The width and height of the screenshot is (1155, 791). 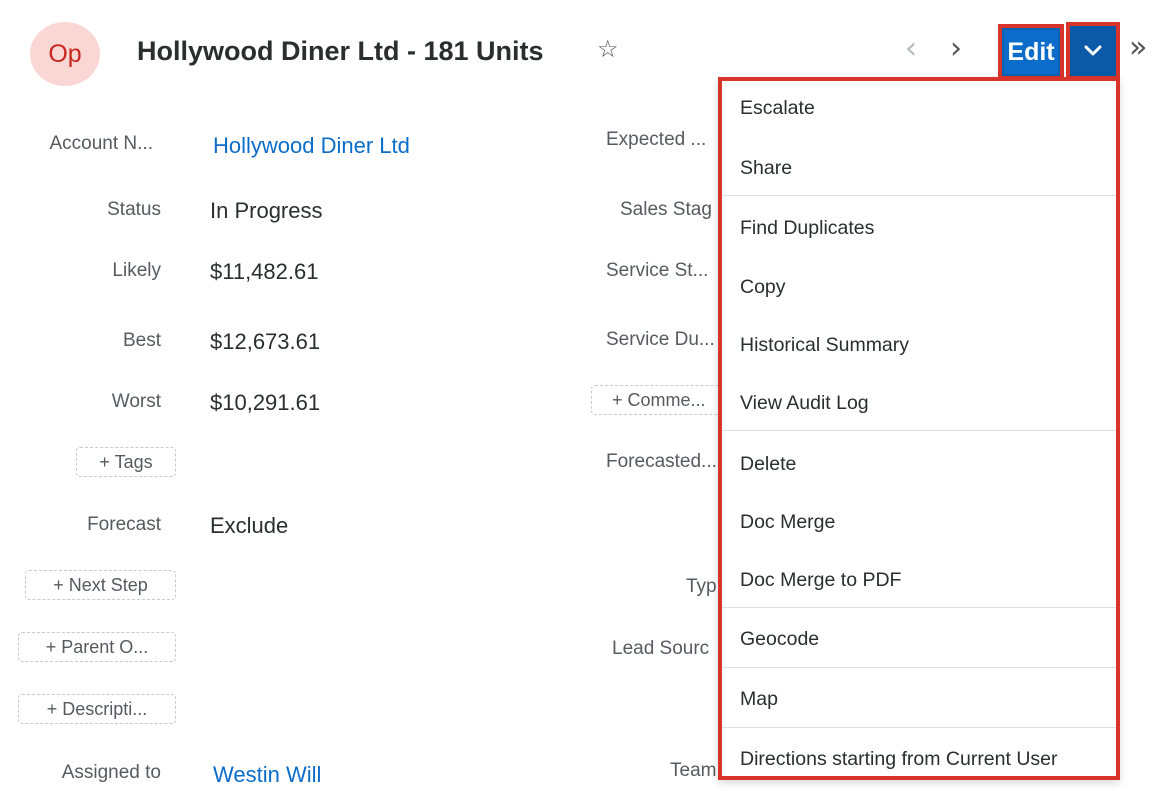 I want to click on menu-item-find-duplicates: Find Duplicates, so click(x=807, y=228).